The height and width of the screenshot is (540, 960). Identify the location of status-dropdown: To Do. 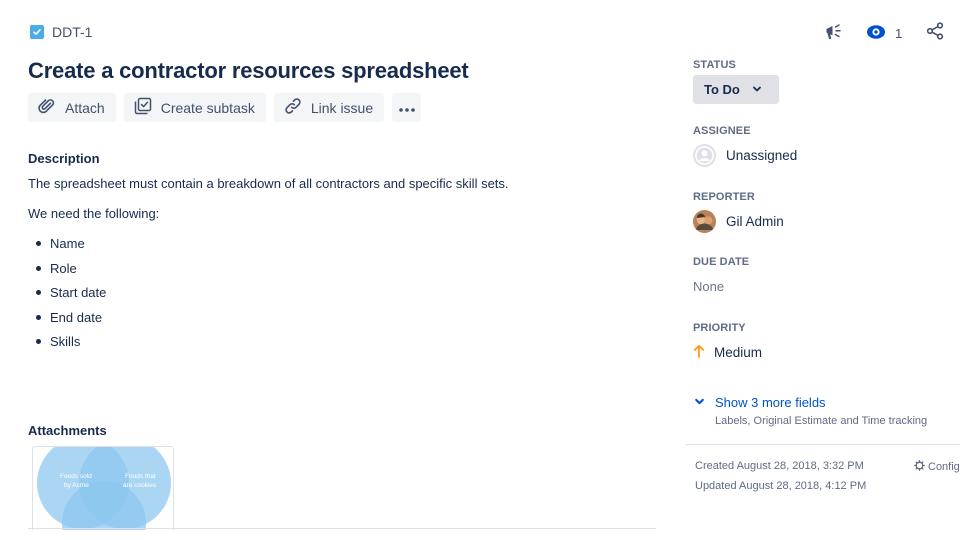
(736, 89).